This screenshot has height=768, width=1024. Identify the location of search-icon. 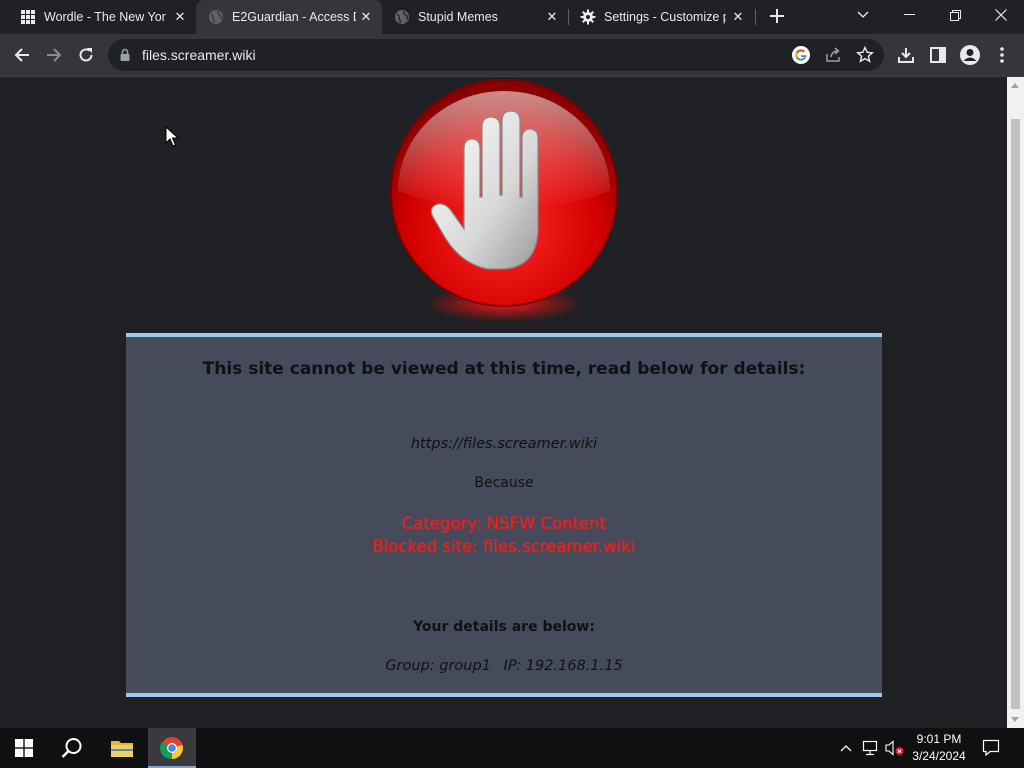
(71, 748).